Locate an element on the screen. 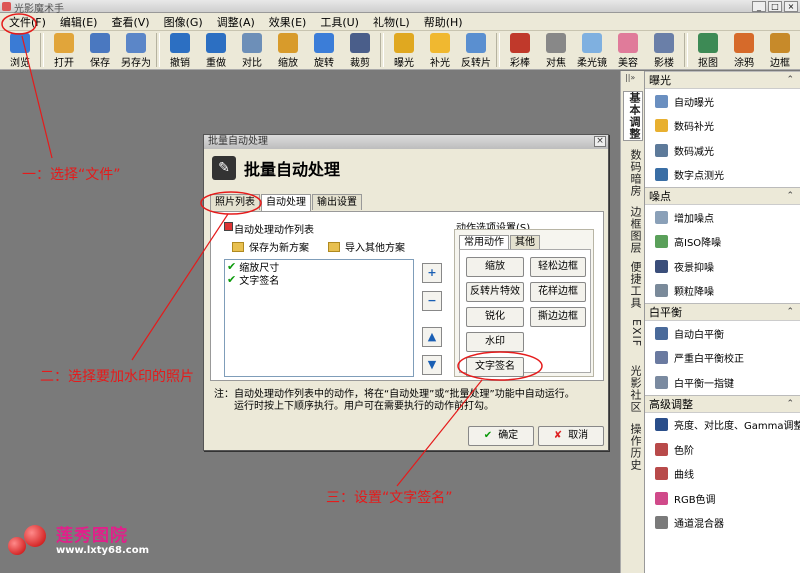 This screenshot has height=573, width=800. tab-other: 其他 is located at coordinates (525, 242).